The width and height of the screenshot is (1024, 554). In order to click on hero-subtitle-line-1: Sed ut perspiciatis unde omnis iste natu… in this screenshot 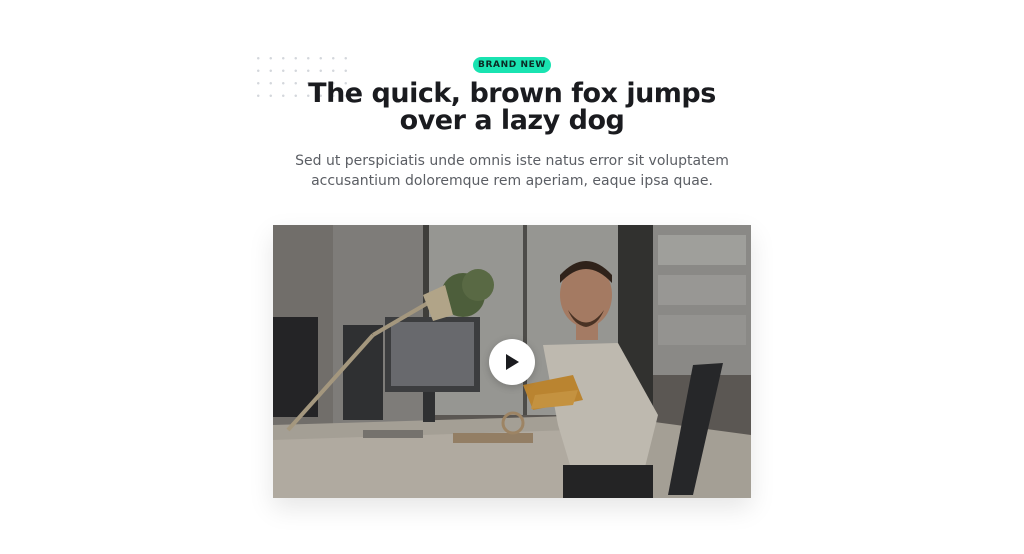, I will do `click(512, 161)`.